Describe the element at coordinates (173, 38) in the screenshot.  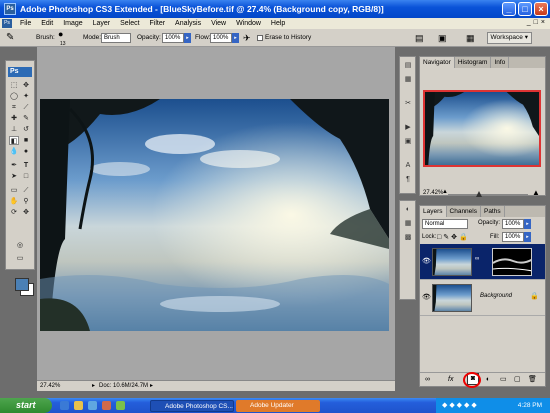
I see `opacity-field: 100%` at that location.